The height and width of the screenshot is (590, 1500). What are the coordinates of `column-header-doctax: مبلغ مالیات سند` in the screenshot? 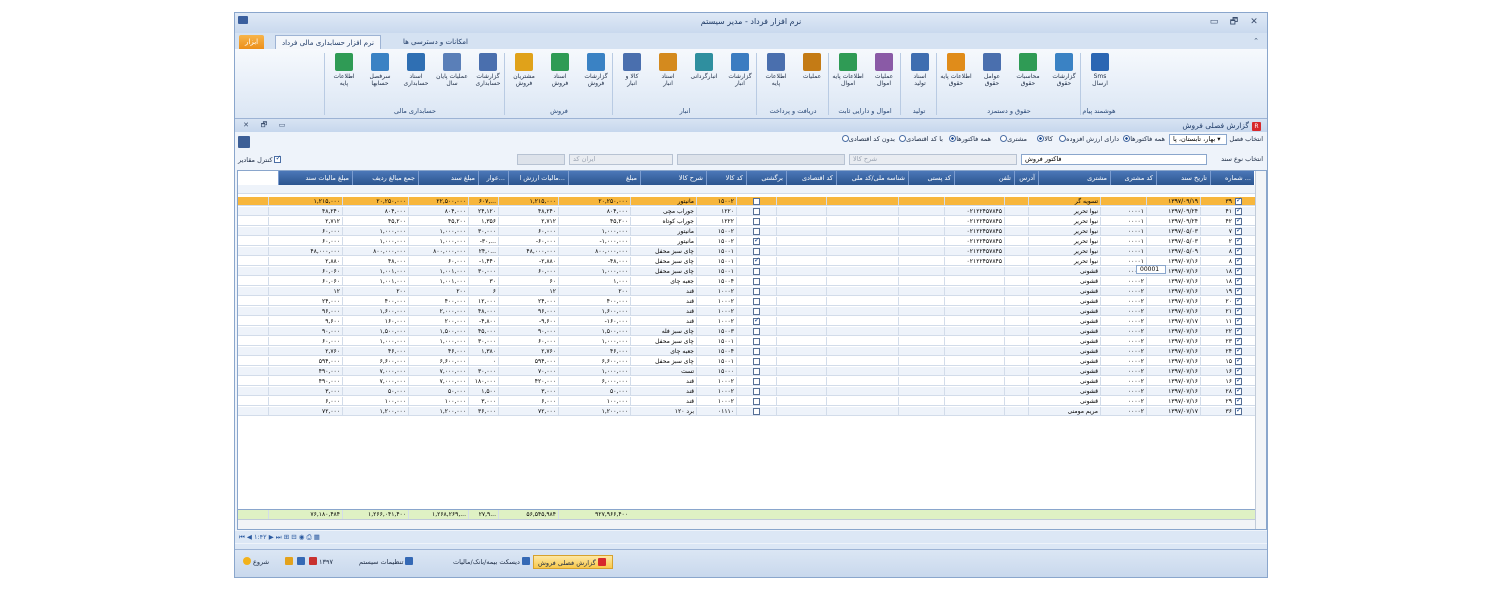 It's located at (315, 178).